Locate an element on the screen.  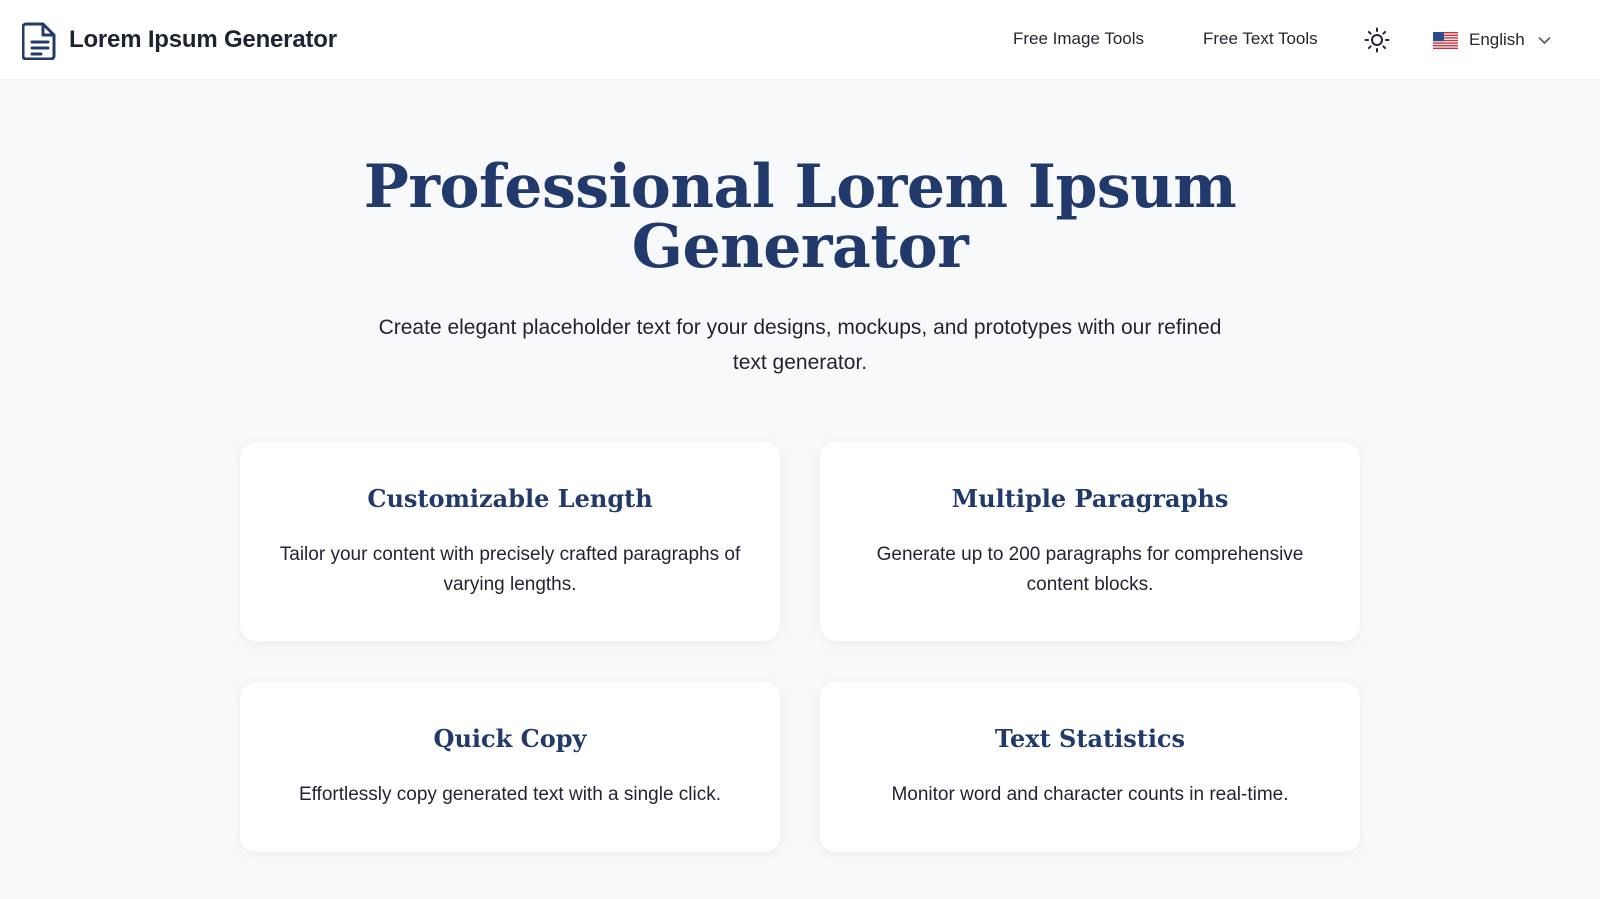
feature-card-title: Customizable Length is located at coordinates (510, 498).